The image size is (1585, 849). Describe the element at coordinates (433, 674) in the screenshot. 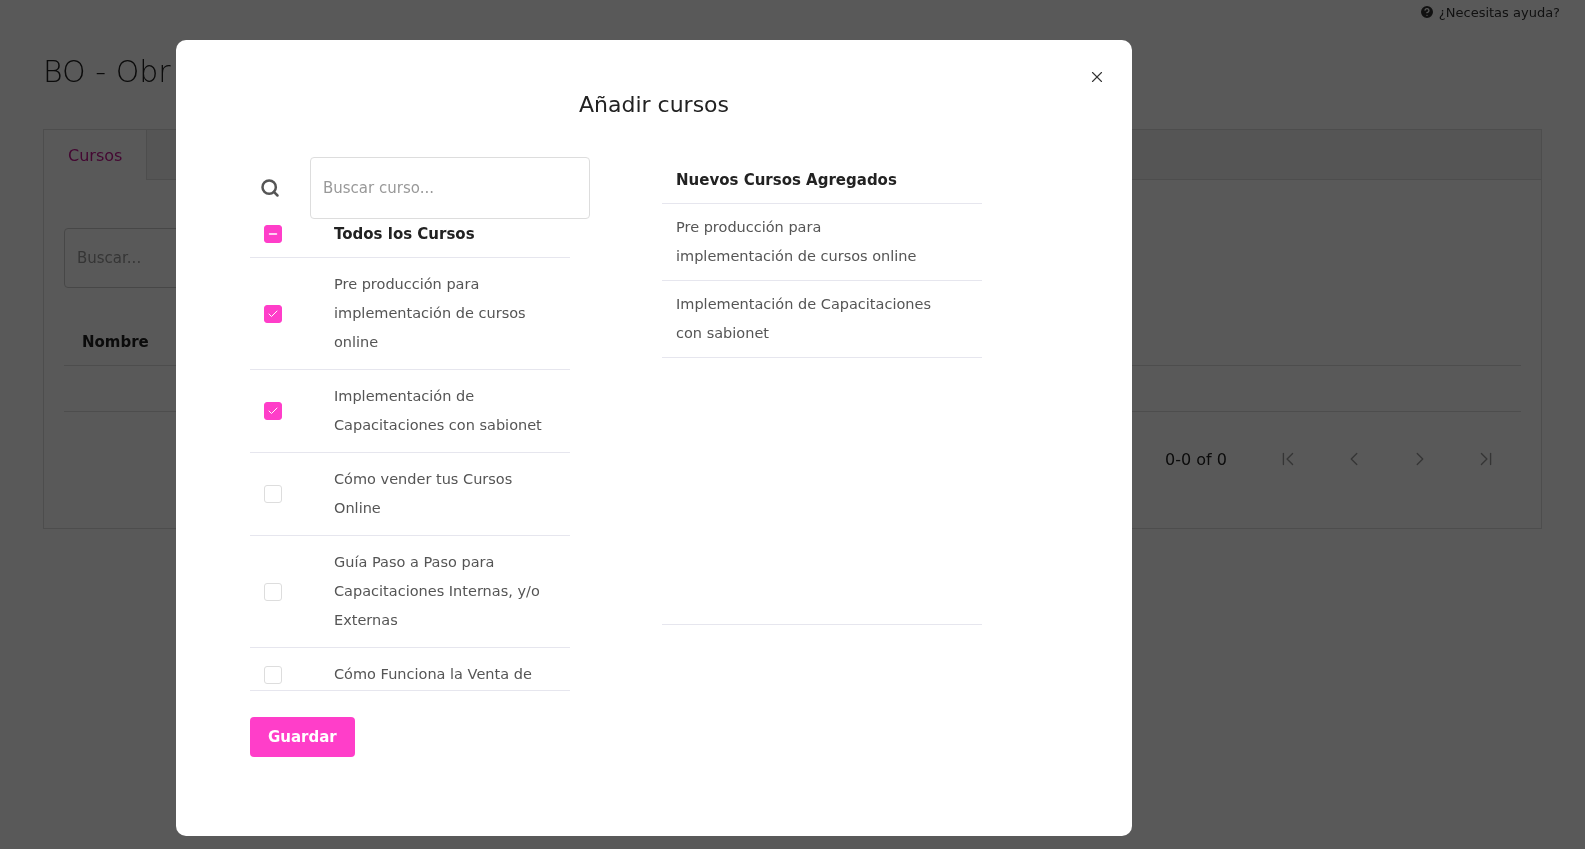

I see `course-name: Cómo Funciona la Venta de` at that location.